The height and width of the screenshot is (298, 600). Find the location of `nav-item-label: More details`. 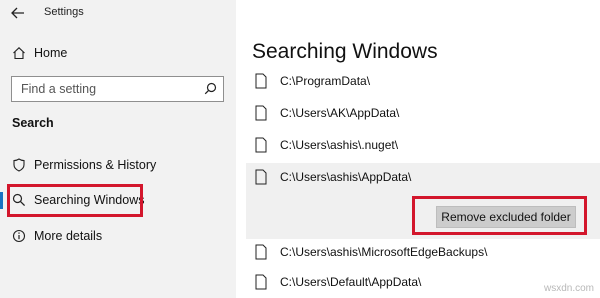

nav-item-label: More details is located at coordinates (68, 236).